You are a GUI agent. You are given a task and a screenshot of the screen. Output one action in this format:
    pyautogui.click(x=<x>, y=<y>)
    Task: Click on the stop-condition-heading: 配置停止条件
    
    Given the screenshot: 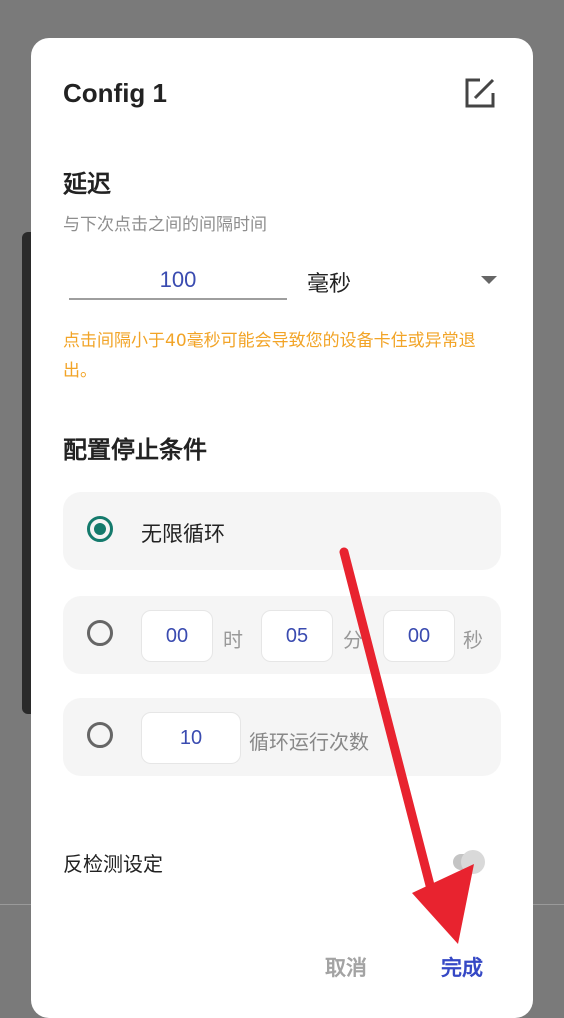 What is the action you would take?
    pyautogui.click(x=135, y=450)
    